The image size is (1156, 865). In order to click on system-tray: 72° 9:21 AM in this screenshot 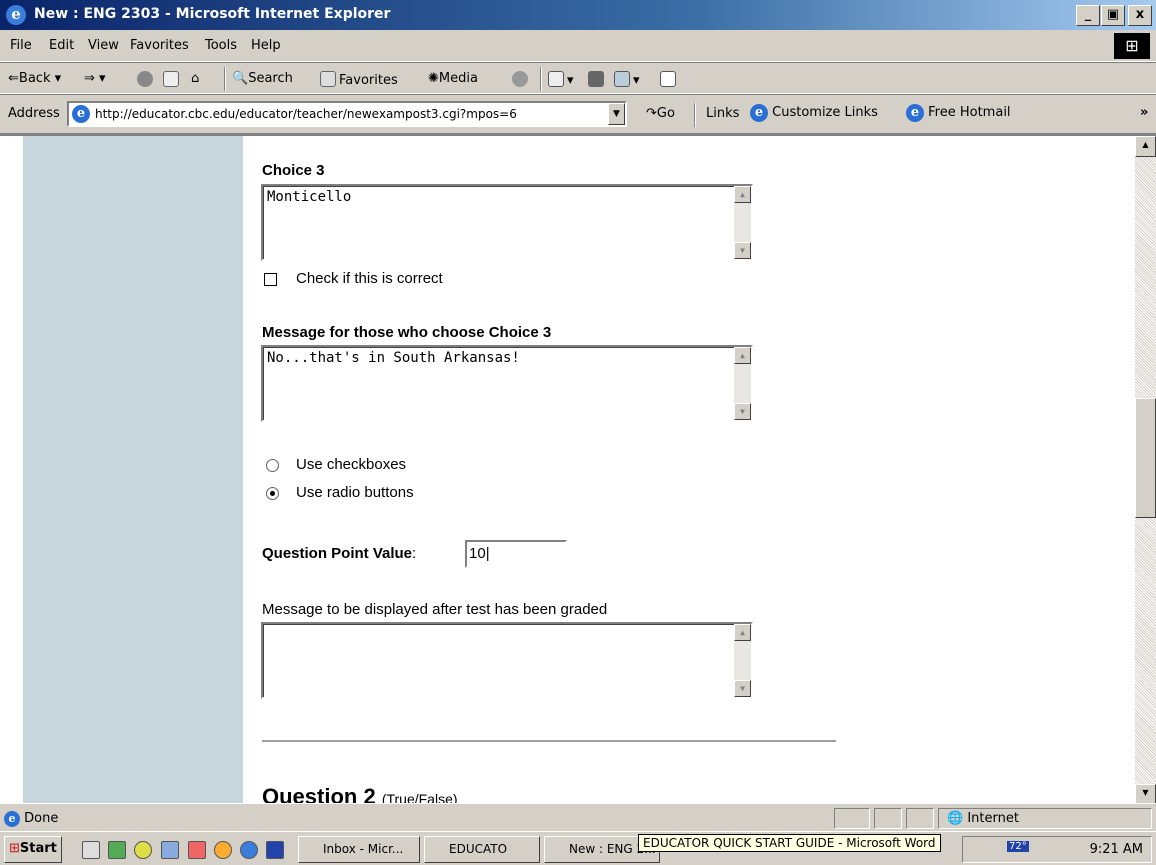, I will do `click(1057, 849)`.